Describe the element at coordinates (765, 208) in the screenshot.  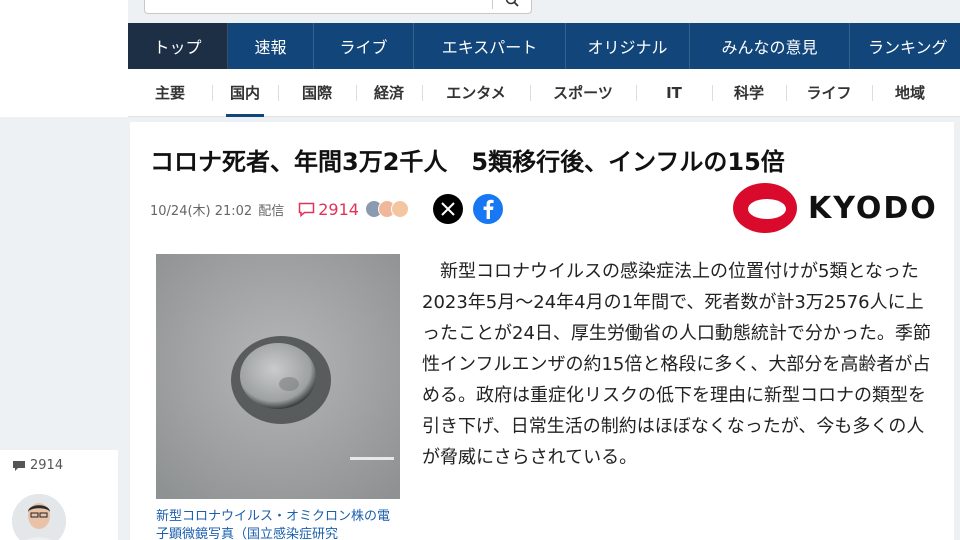
I see `kyodo-logo-icon` at that location.